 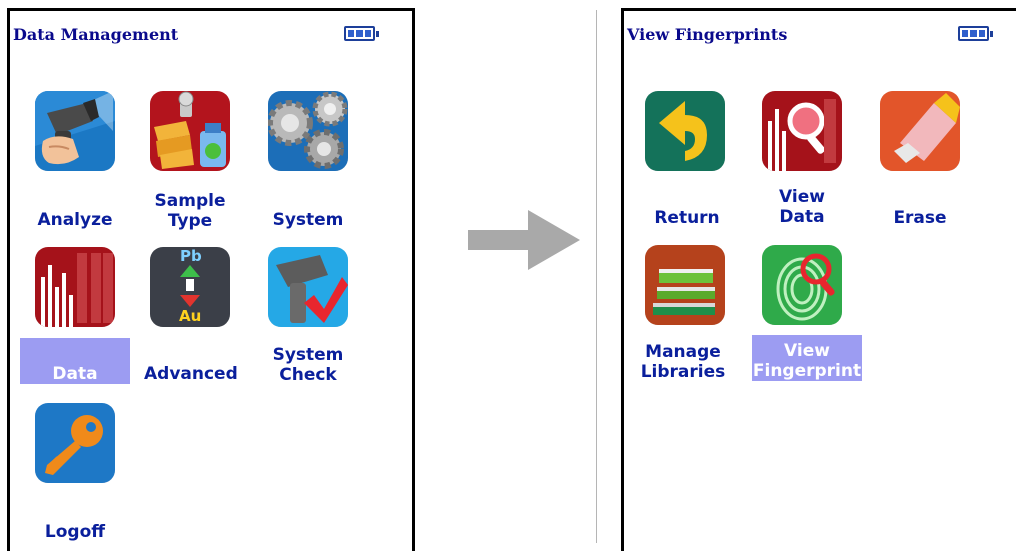 I want to click on menu-item-system: System, so click(x=308, y=220).